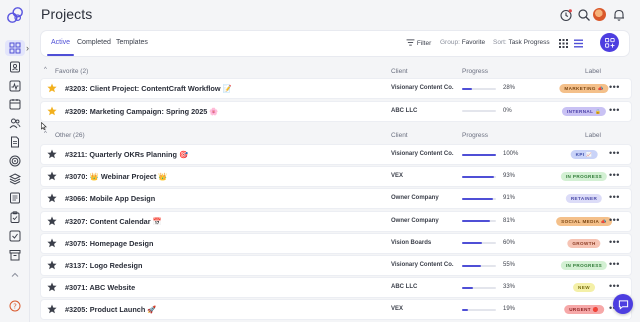  Describe the element at coordinates (15, 15) in the screenshot. I see `app-logo` at that location.